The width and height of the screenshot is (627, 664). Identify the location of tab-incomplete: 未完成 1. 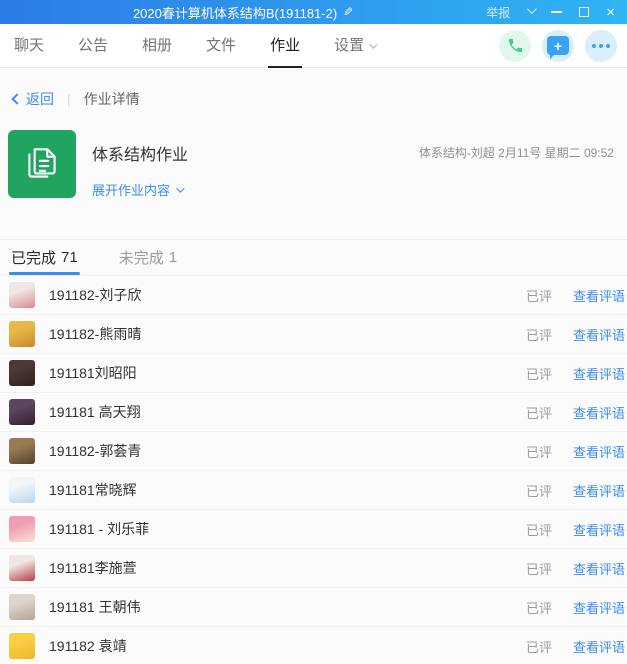
(148, 257).